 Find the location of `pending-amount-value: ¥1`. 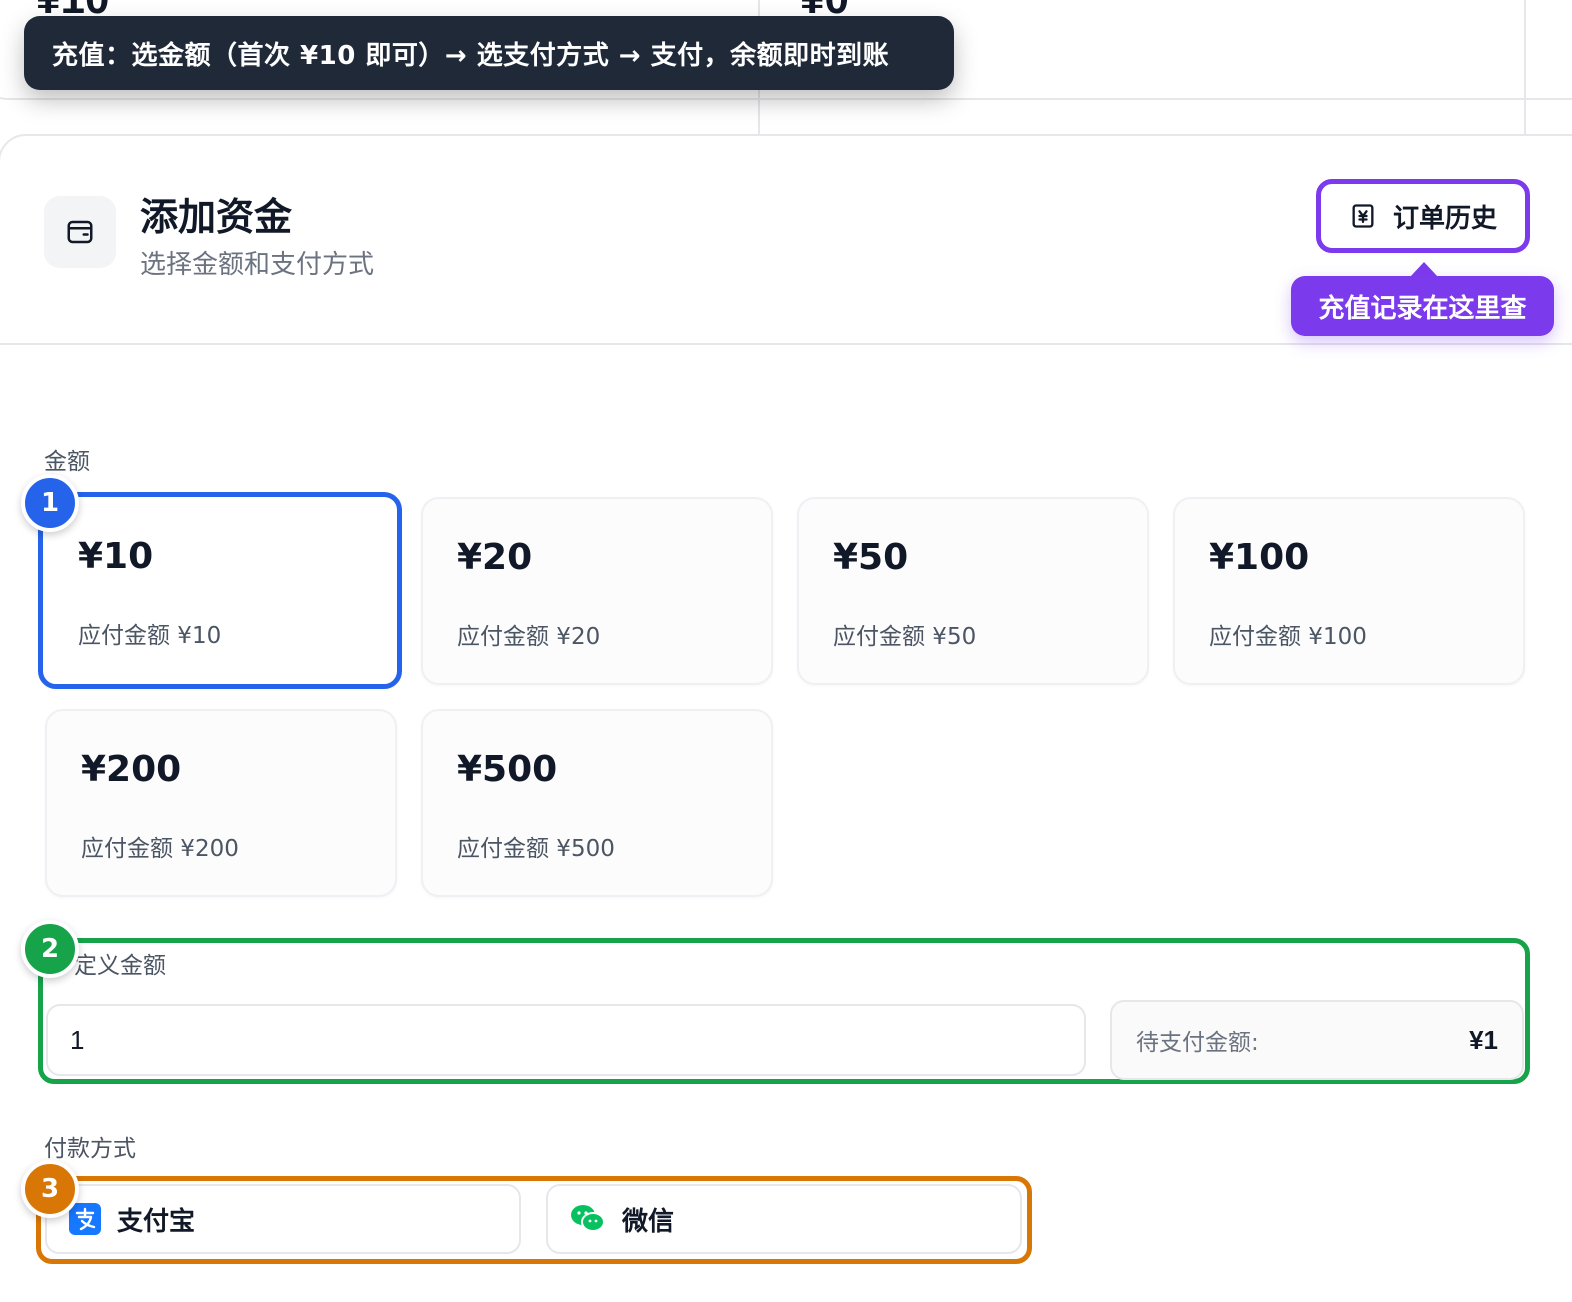

pending-amount-value: ¥1 is located at coordinates (1483, 1039).